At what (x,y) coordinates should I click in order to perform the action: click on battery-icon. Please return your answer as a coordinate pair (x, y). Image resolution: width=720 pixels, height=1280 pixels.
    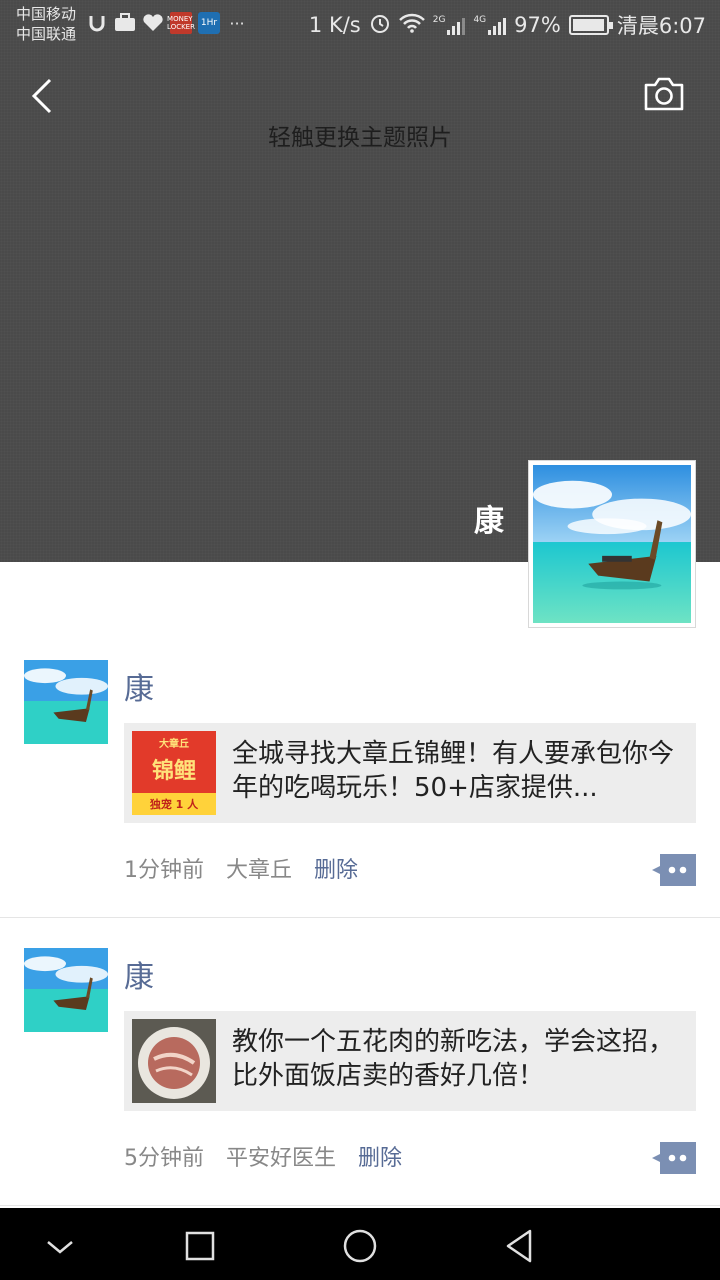
    Looking at the image, I should click on (590, 25).